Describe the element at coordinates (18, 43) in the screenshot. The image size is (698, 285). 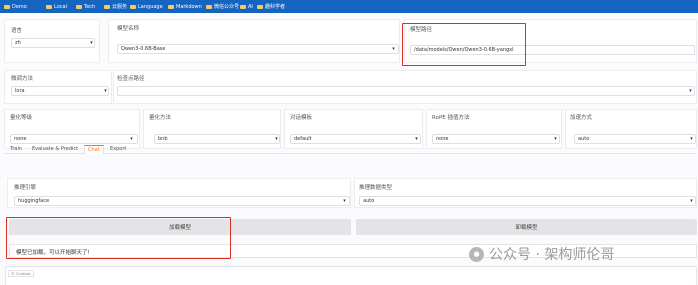
I see `language-value: zh` at that location.